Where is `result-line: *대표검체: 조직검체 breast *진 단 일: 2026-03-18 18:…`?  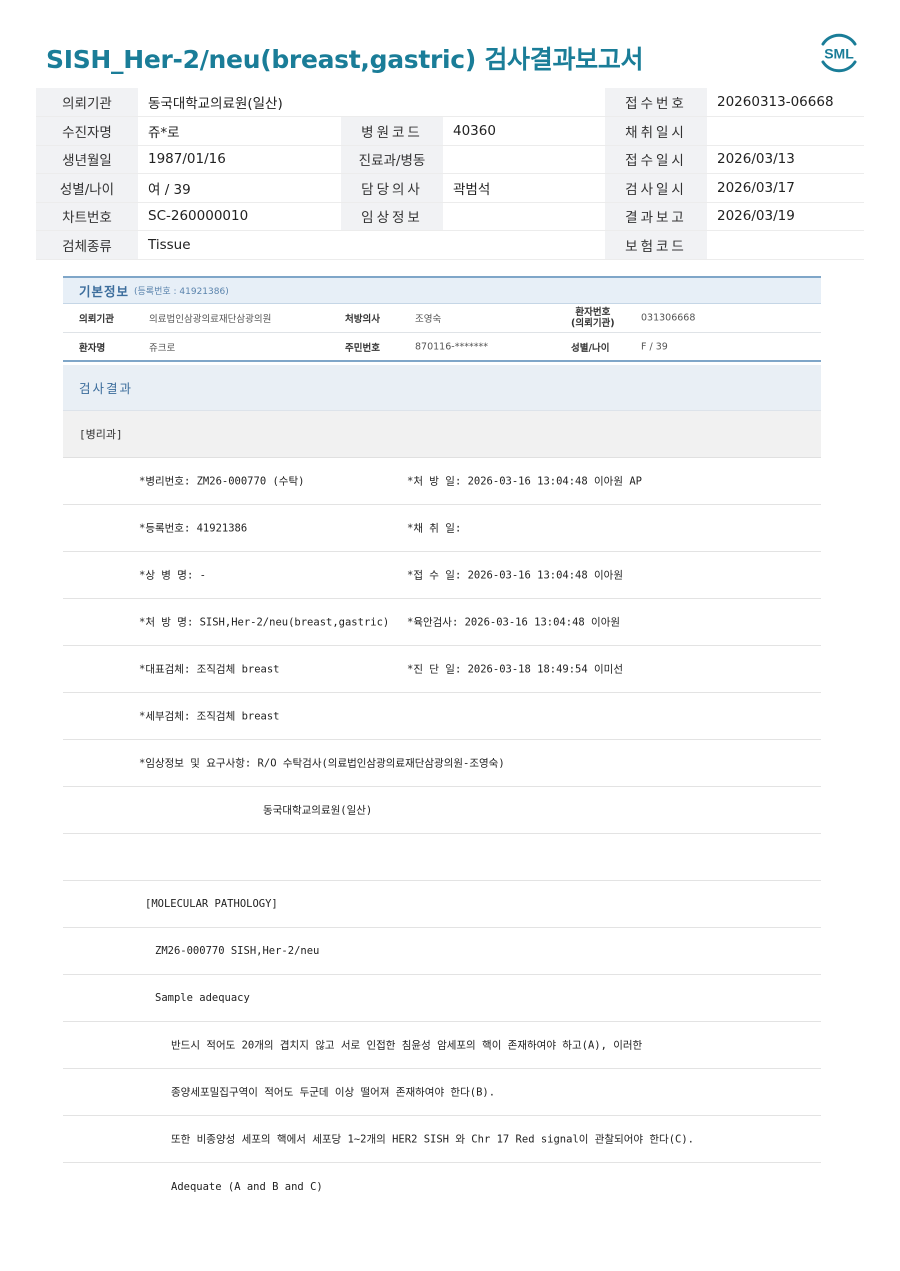 result-line: *대표검체: 조직검체 breast *진 단 일: 2026-03-18 18:… is located at coordinates (442, 669).